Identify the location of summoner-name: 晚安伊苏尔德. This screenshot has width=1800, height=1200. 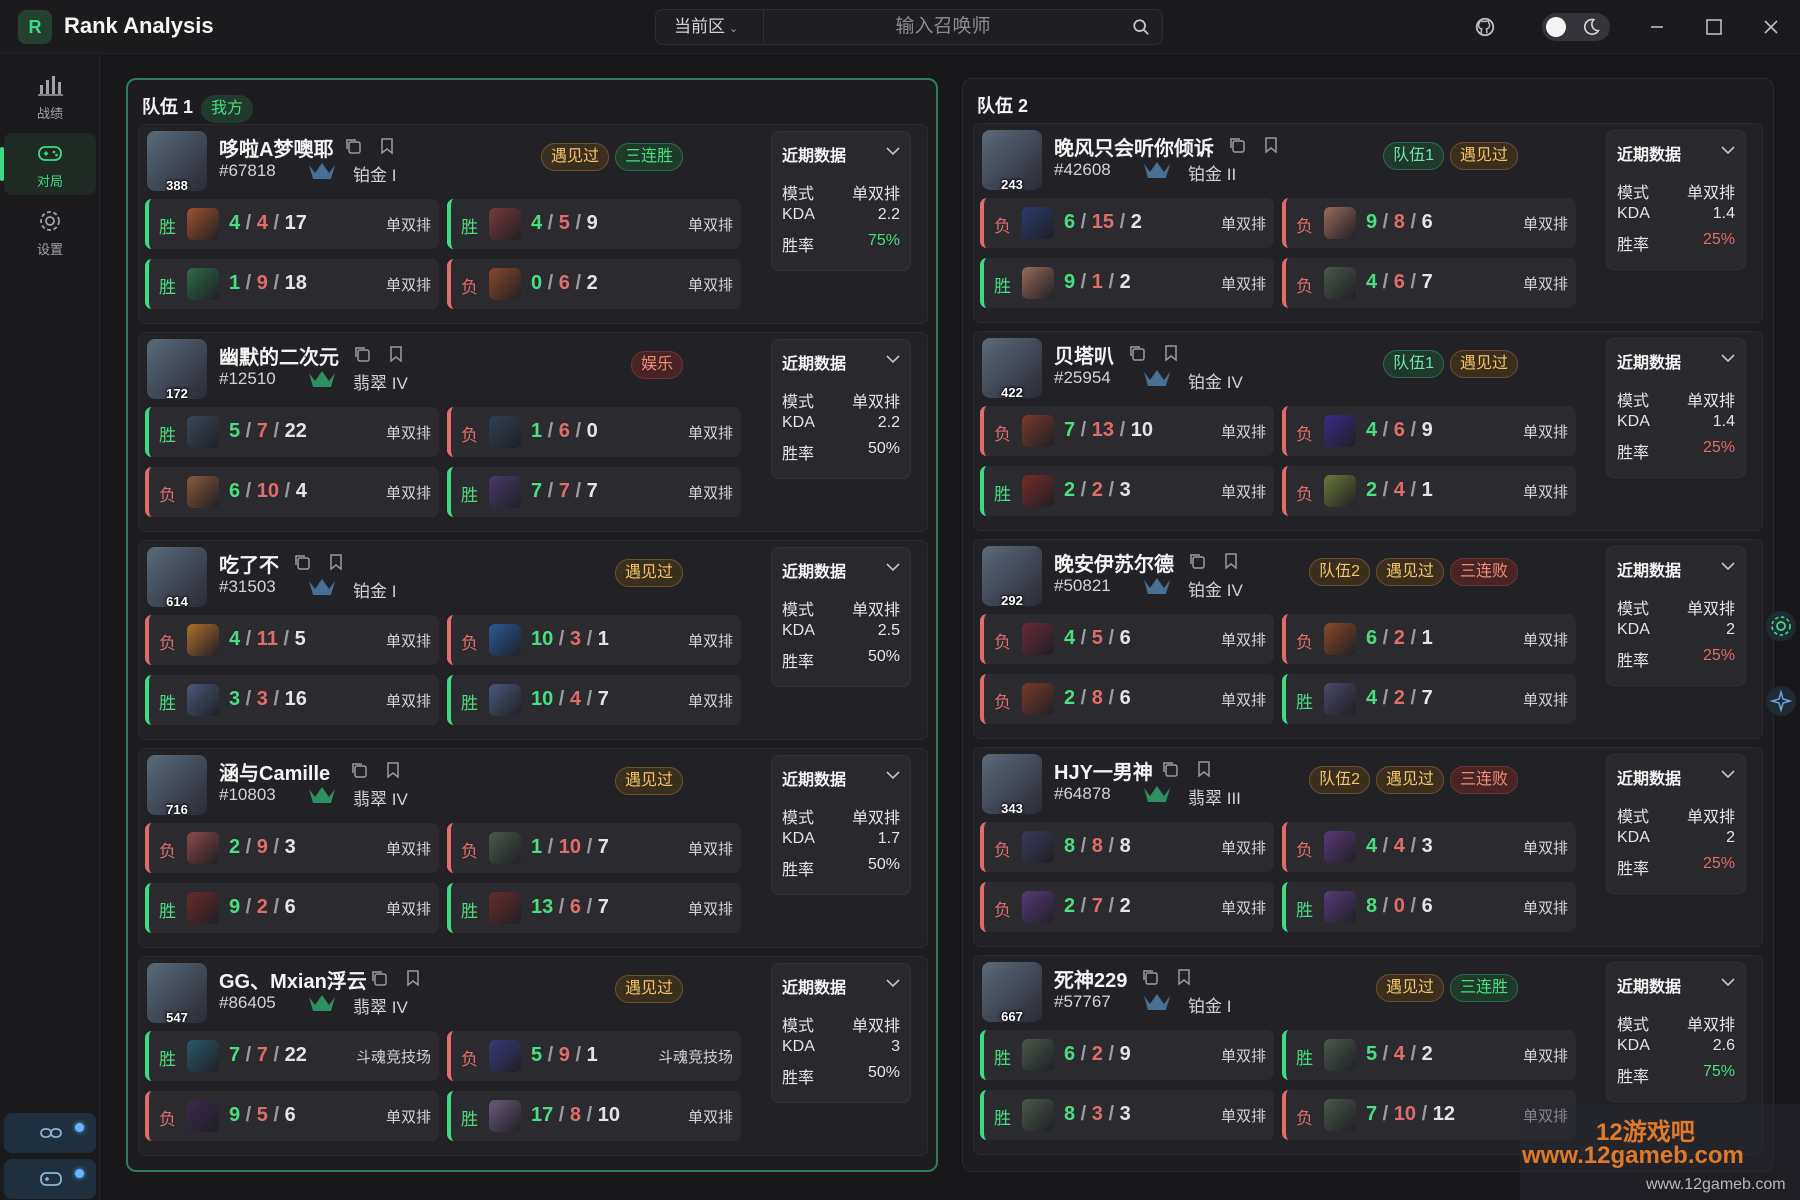
(1114, 562).